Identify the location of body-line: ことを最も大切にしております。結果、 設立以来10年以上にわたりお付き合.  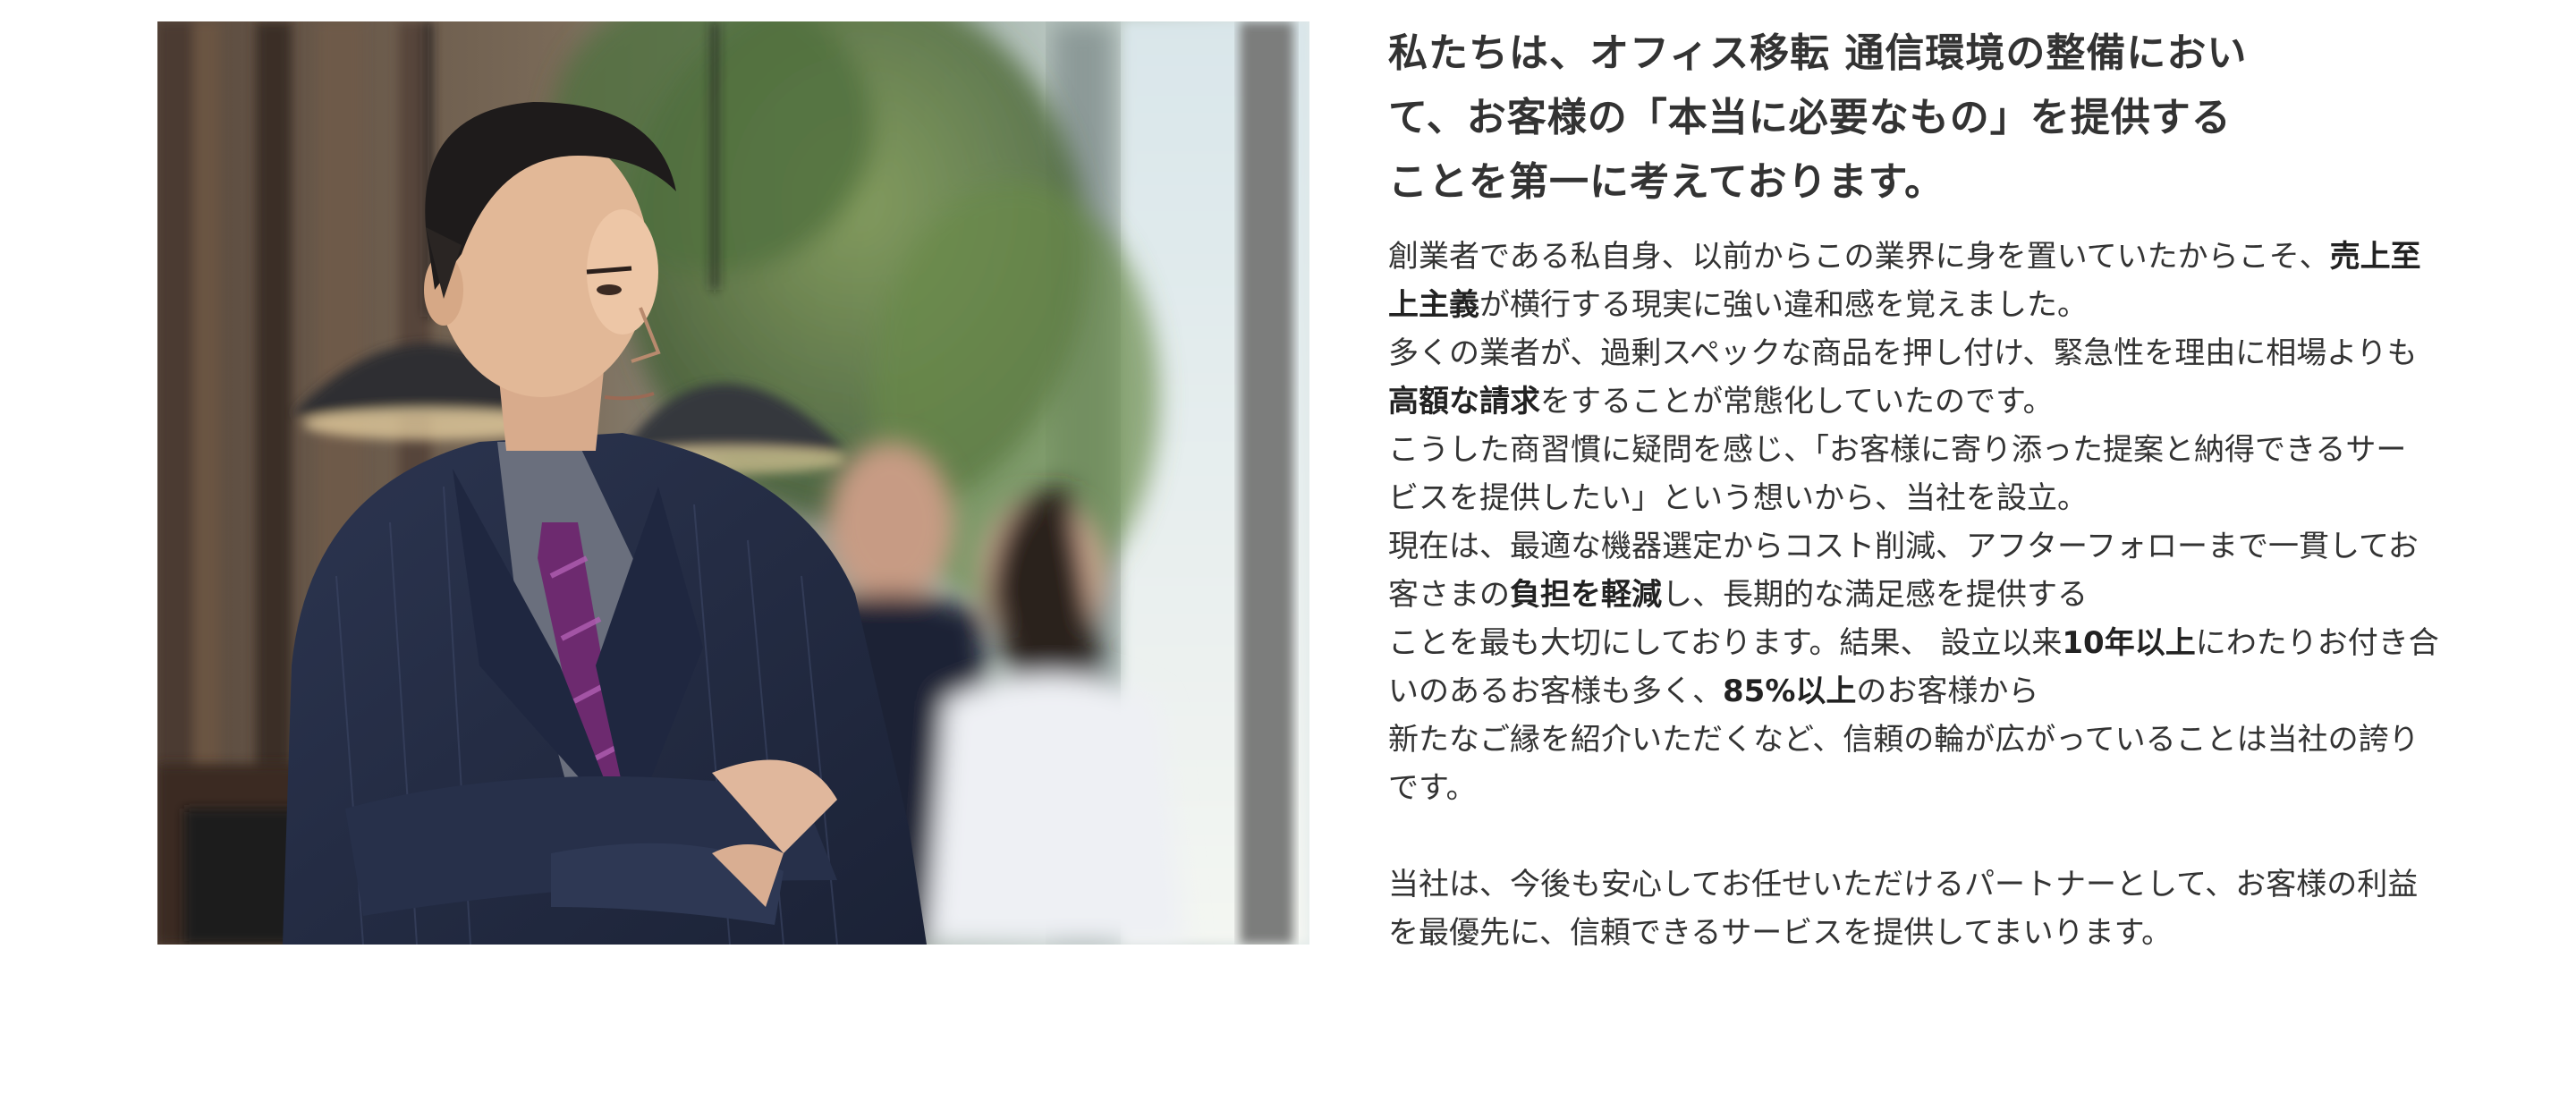
(1960, 643).